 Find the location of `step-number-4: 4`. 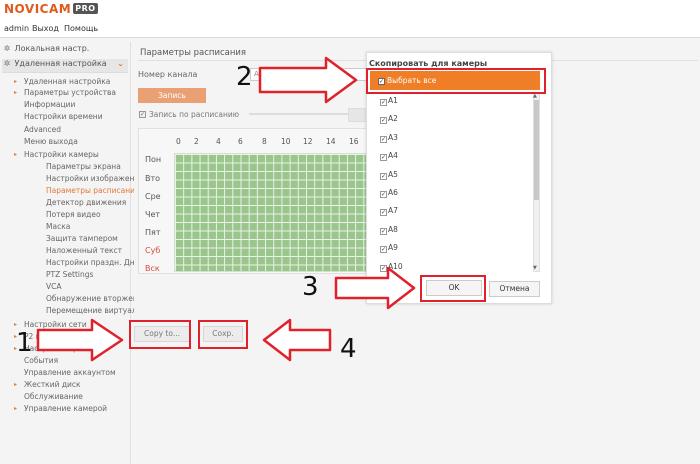

step-number-4: 4 is located at coordinates (348, 349).